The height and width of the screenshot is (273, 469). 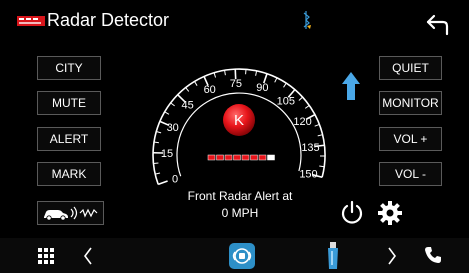 What do you see at coordinates (392, 256) in the screenshot?
I see `chevron-right-icon` at bounding box center [392, 256].